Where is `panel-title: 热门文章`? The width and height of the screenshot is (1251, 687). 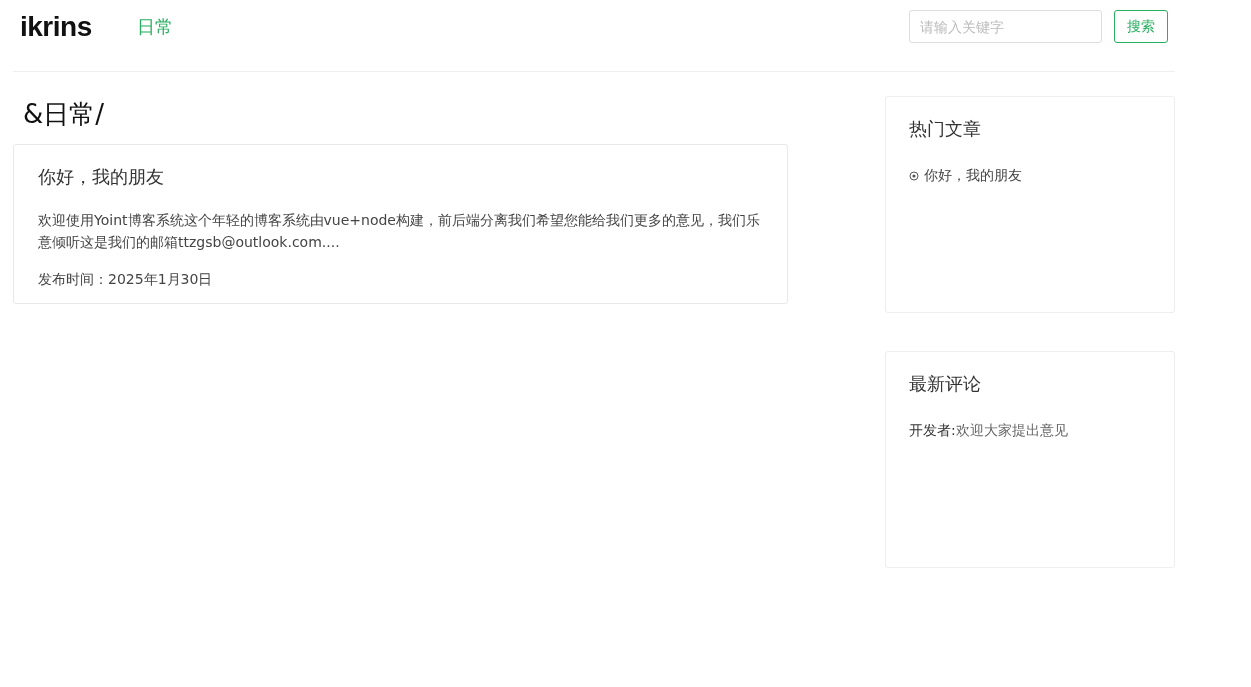 panel-title: 热门文章 is located at coordinates (945, 129).